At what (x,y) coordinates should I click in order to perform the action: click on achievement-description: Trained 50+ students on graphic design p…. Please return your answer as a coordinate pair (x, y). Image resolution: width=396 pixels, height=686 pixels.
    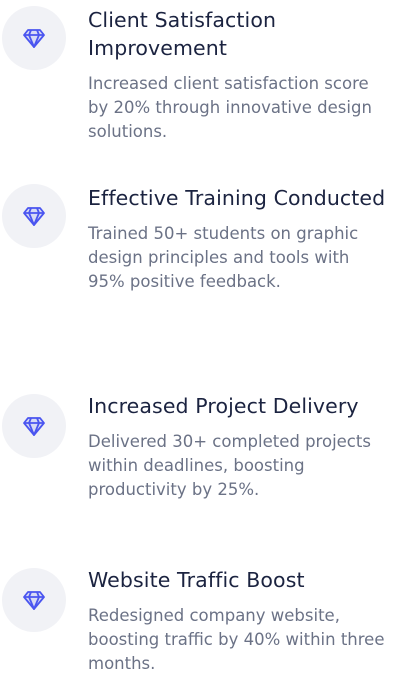
    Looking at the image, I should click on (223, 257).